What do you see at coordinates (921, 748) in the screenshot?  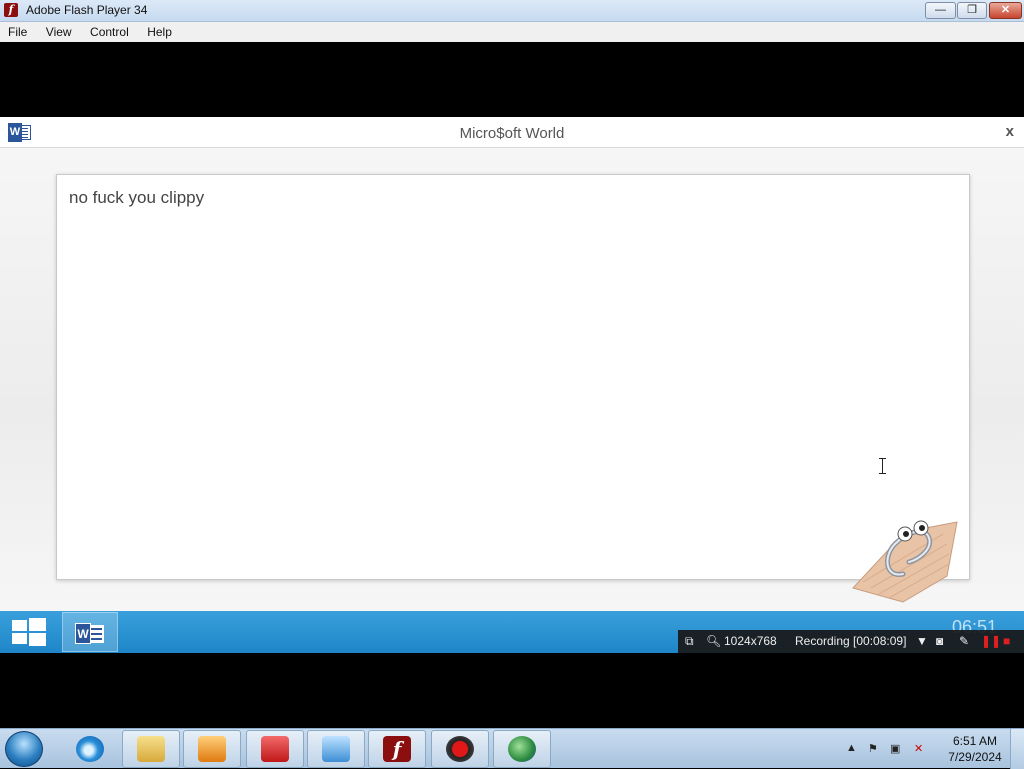 I see `volume-muted-icon: ✕` at bounding box center [921, 748].